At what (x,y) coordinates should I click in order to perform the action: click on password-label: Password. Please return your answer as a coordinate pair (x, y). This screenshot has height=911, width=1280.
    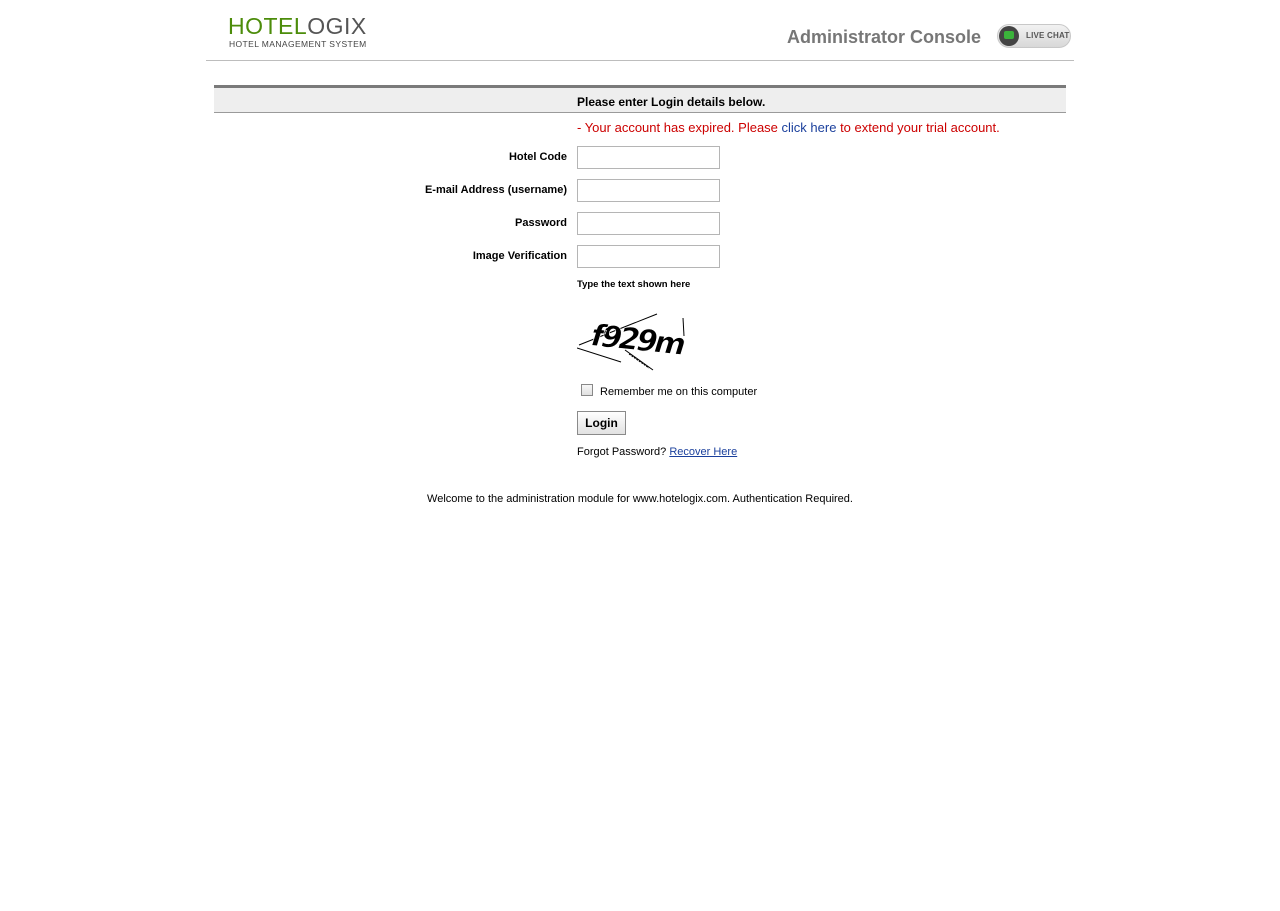
    Looking at the image, I should click on (541, 223).